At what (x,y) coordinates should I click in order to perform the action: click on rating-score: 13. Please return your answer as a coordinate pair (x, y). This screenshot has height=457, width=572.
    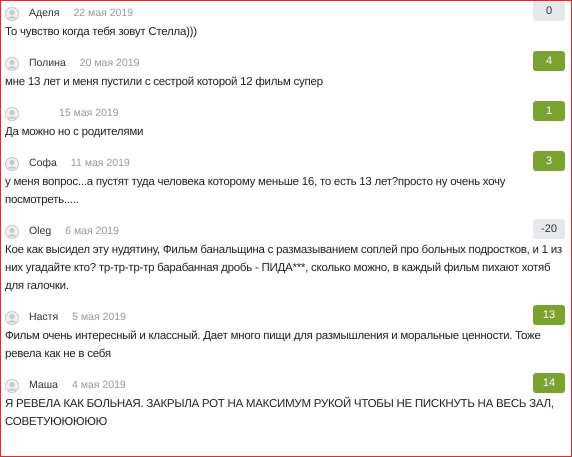
    Looking at the image, I should click on (549, 315).